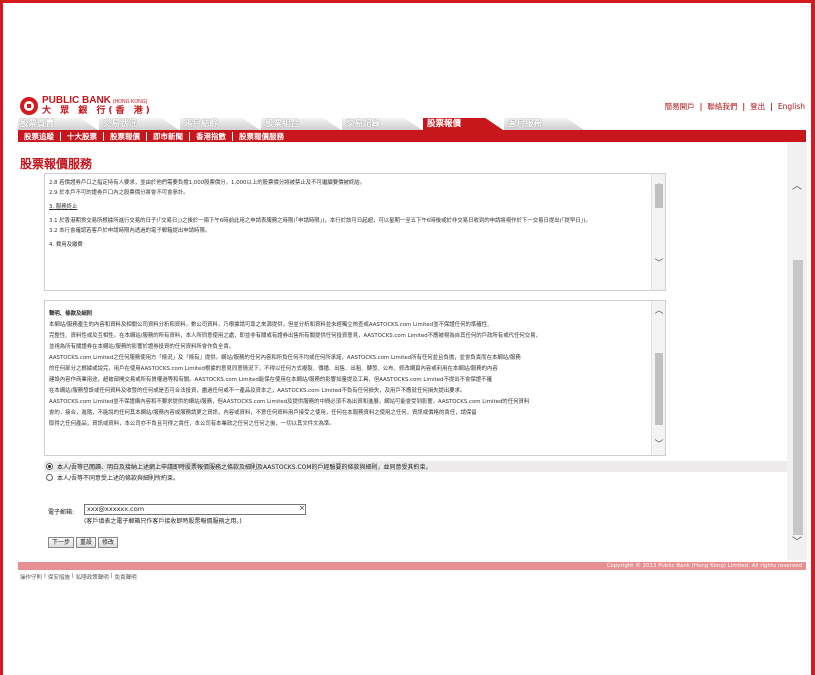 The width and height of the screenshot is (815, 675). What do you see at coordinates (126, 577) in the screenshot?
I see `footer-link-disclaimer: 免責聲明` at bounding box center [126, 577].